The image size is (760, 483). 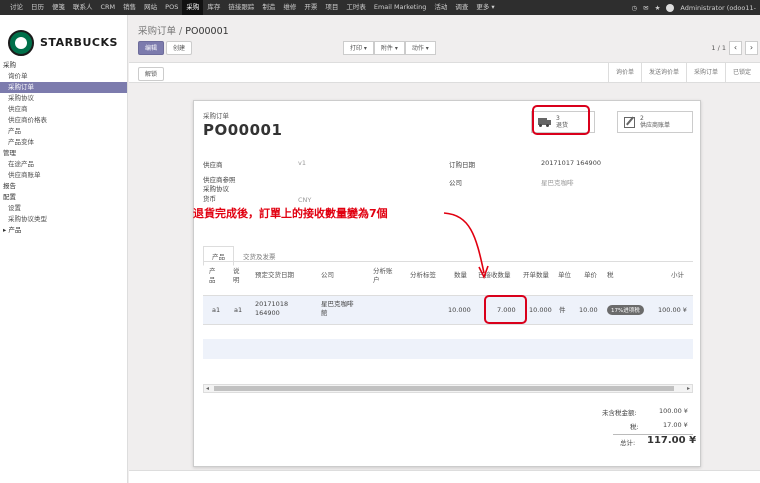 What do you see at coordinates (108, 7) in the screenshot?
I see `app-menu-item: CRM` at bounding box center [108, 7].